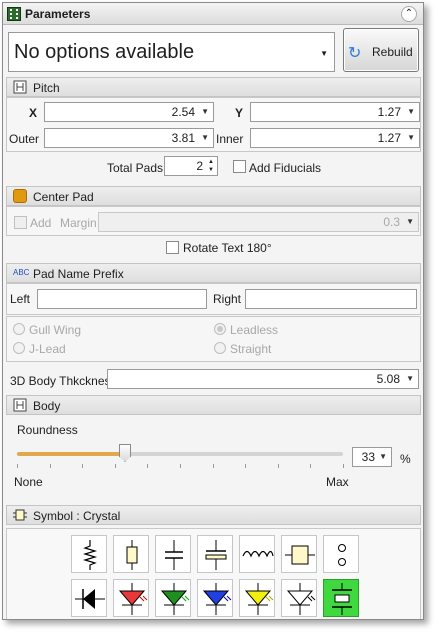 The height and width of the screenshot is (637, 439). Describe the element at coordinates (122, 299) in the screenshot. I see `prefix-left-input` at that location.